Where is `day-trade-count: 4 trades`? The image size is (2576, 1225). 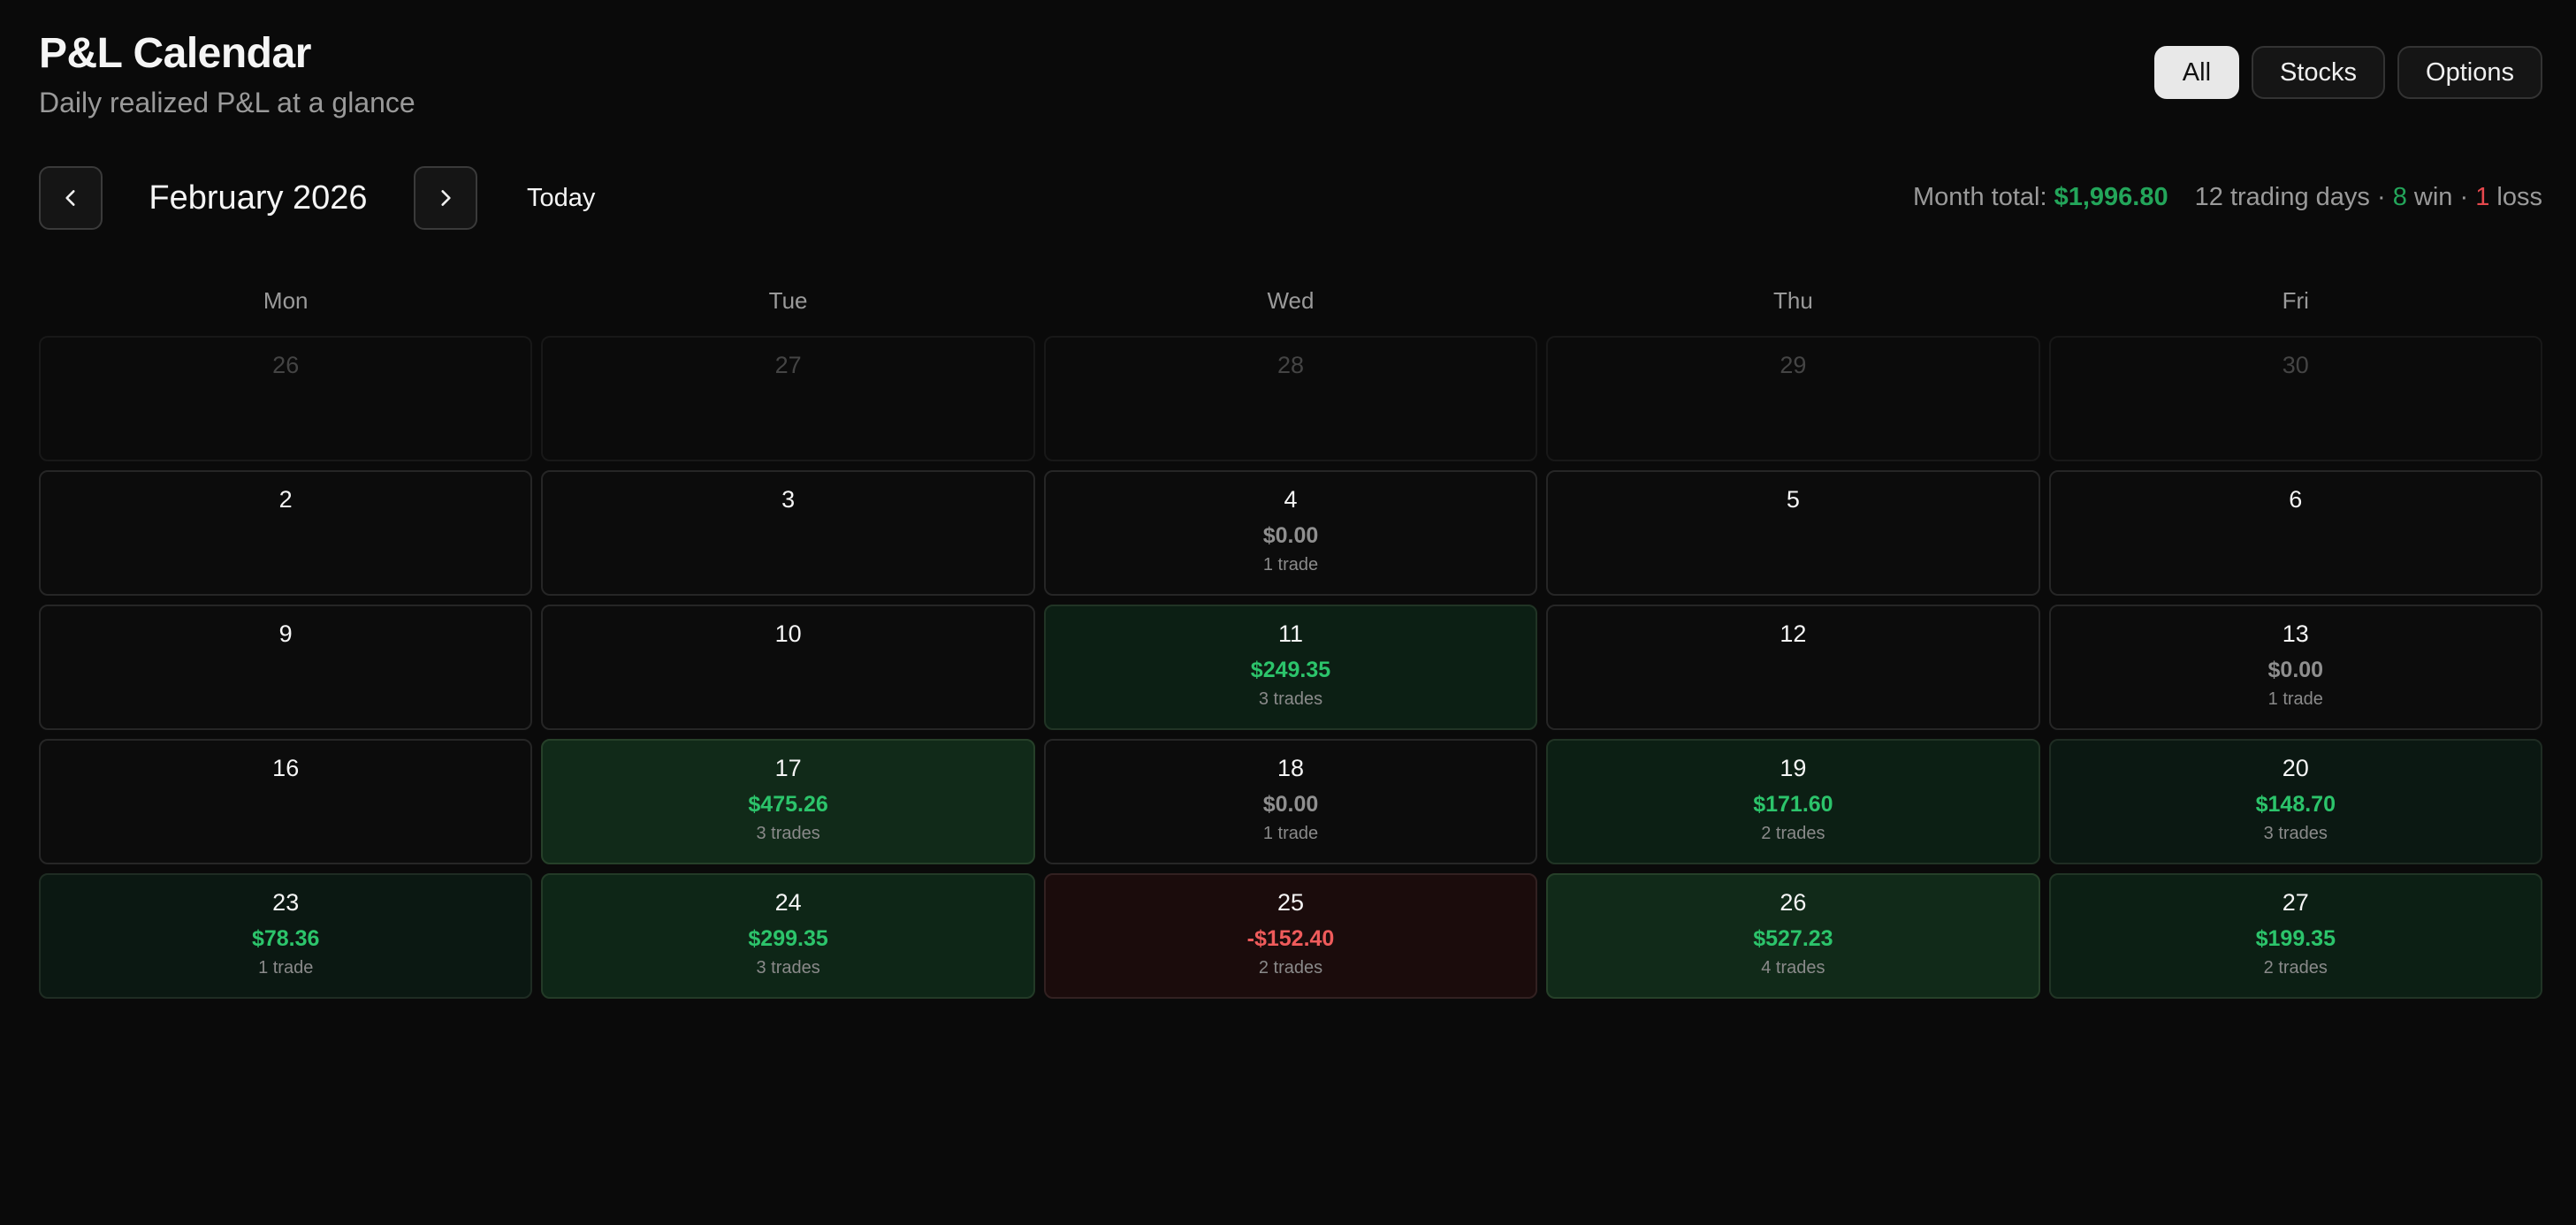 day-trade-count: 4 trades is located at coordinates (1793, 968).